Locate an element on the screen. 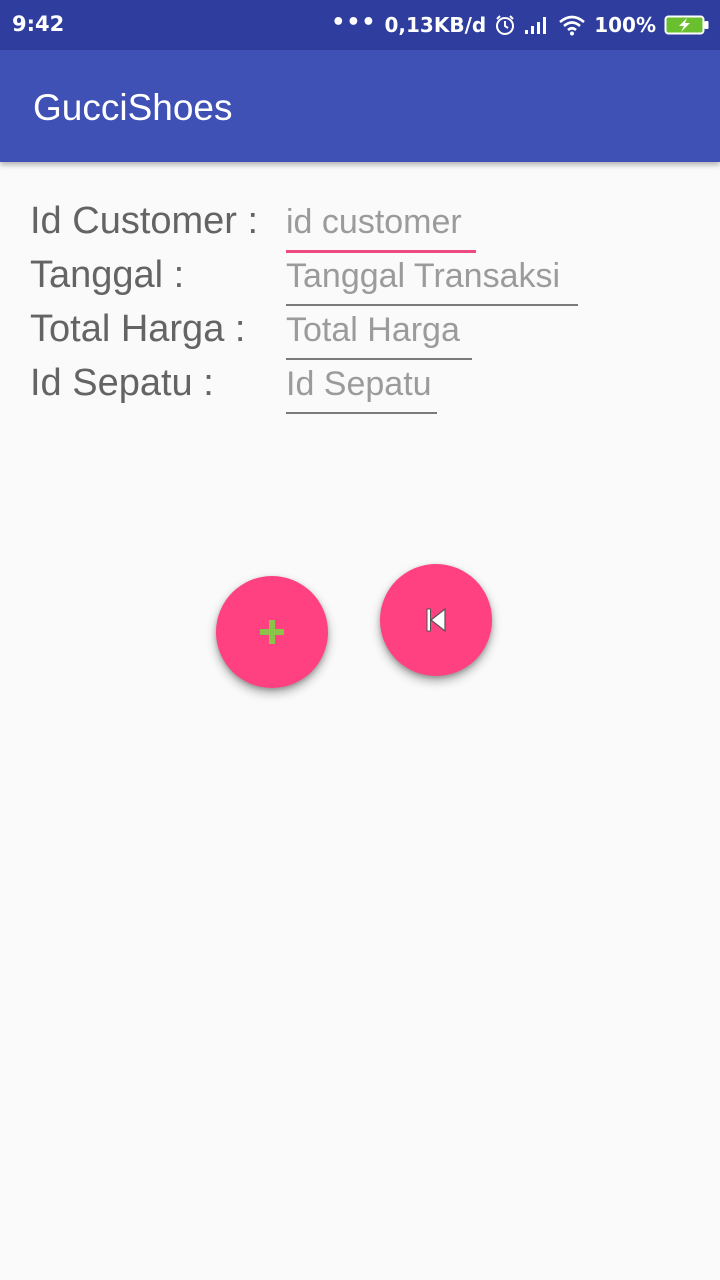 This screenshot has width=720, height=1280. tanggal-input is located at coordinates (432, 280).